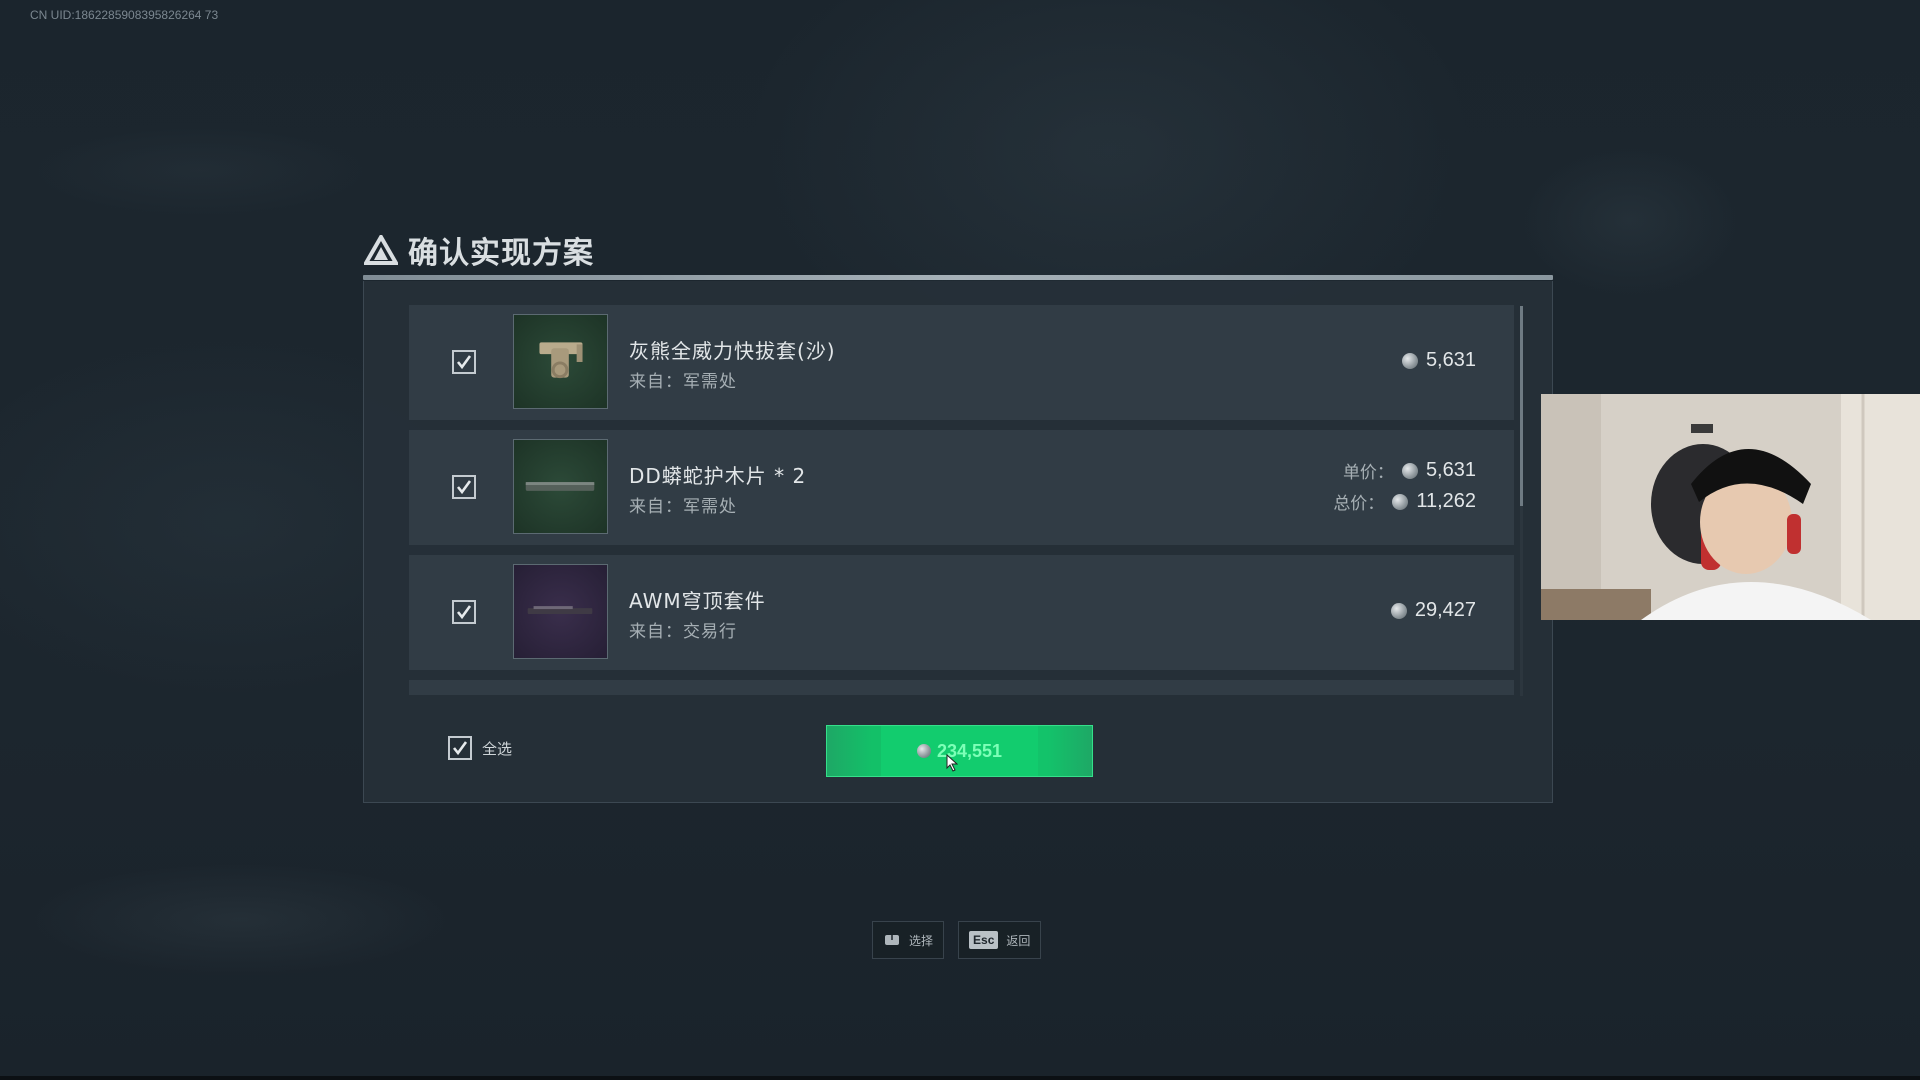  I want to click on bottom-edge, so click(960, 1078).